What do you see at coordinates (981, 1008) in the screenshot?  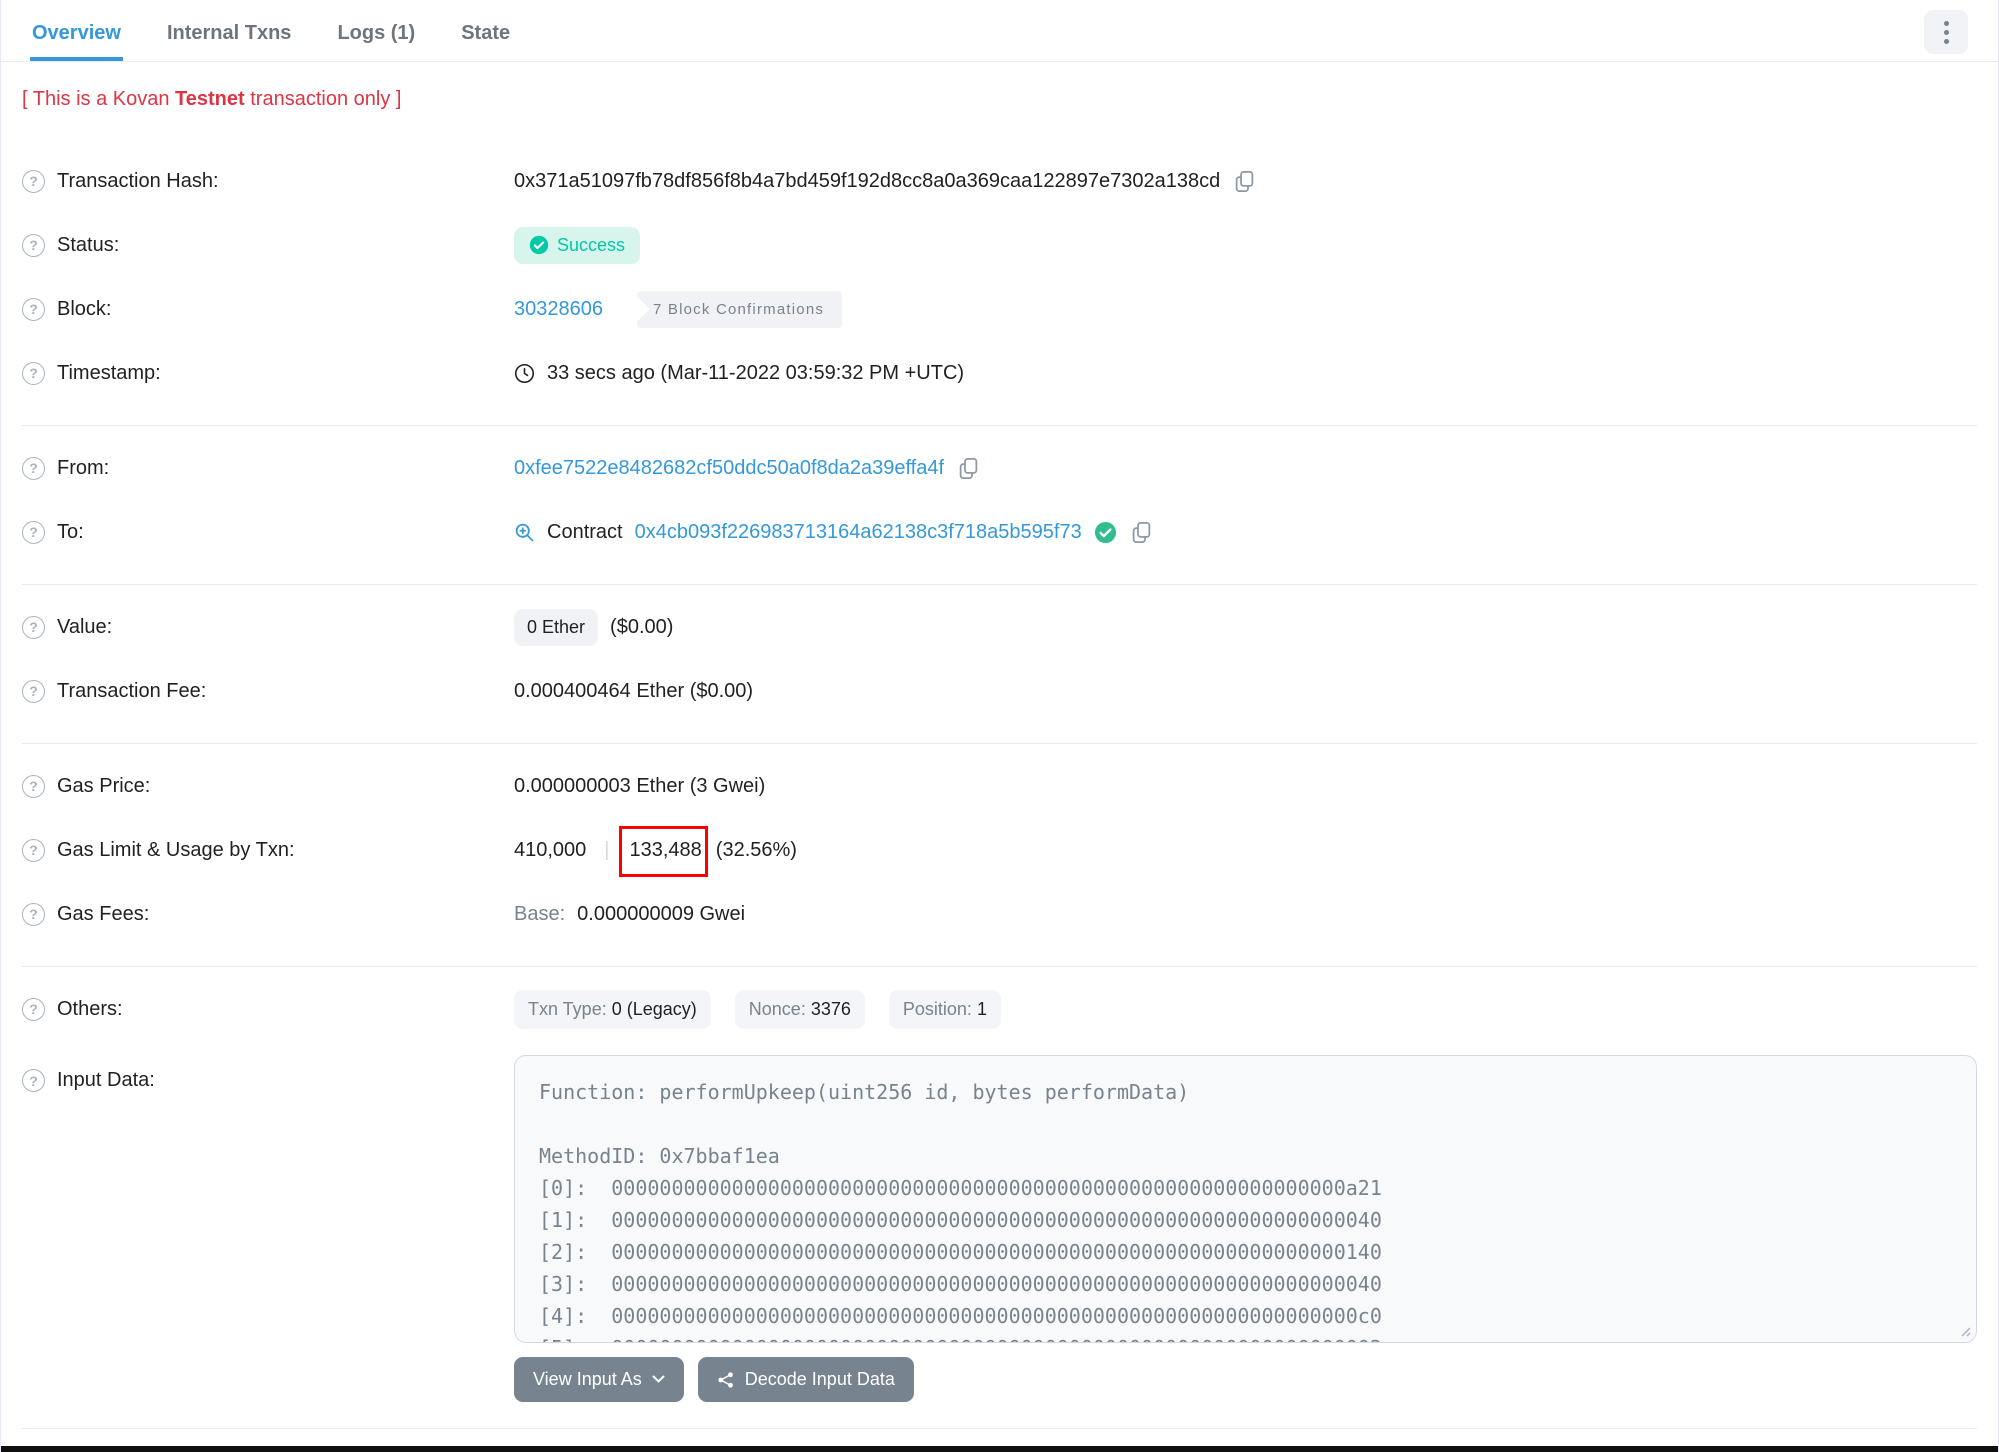 I see `position-value: 1` at bounding box center [981, 1008].